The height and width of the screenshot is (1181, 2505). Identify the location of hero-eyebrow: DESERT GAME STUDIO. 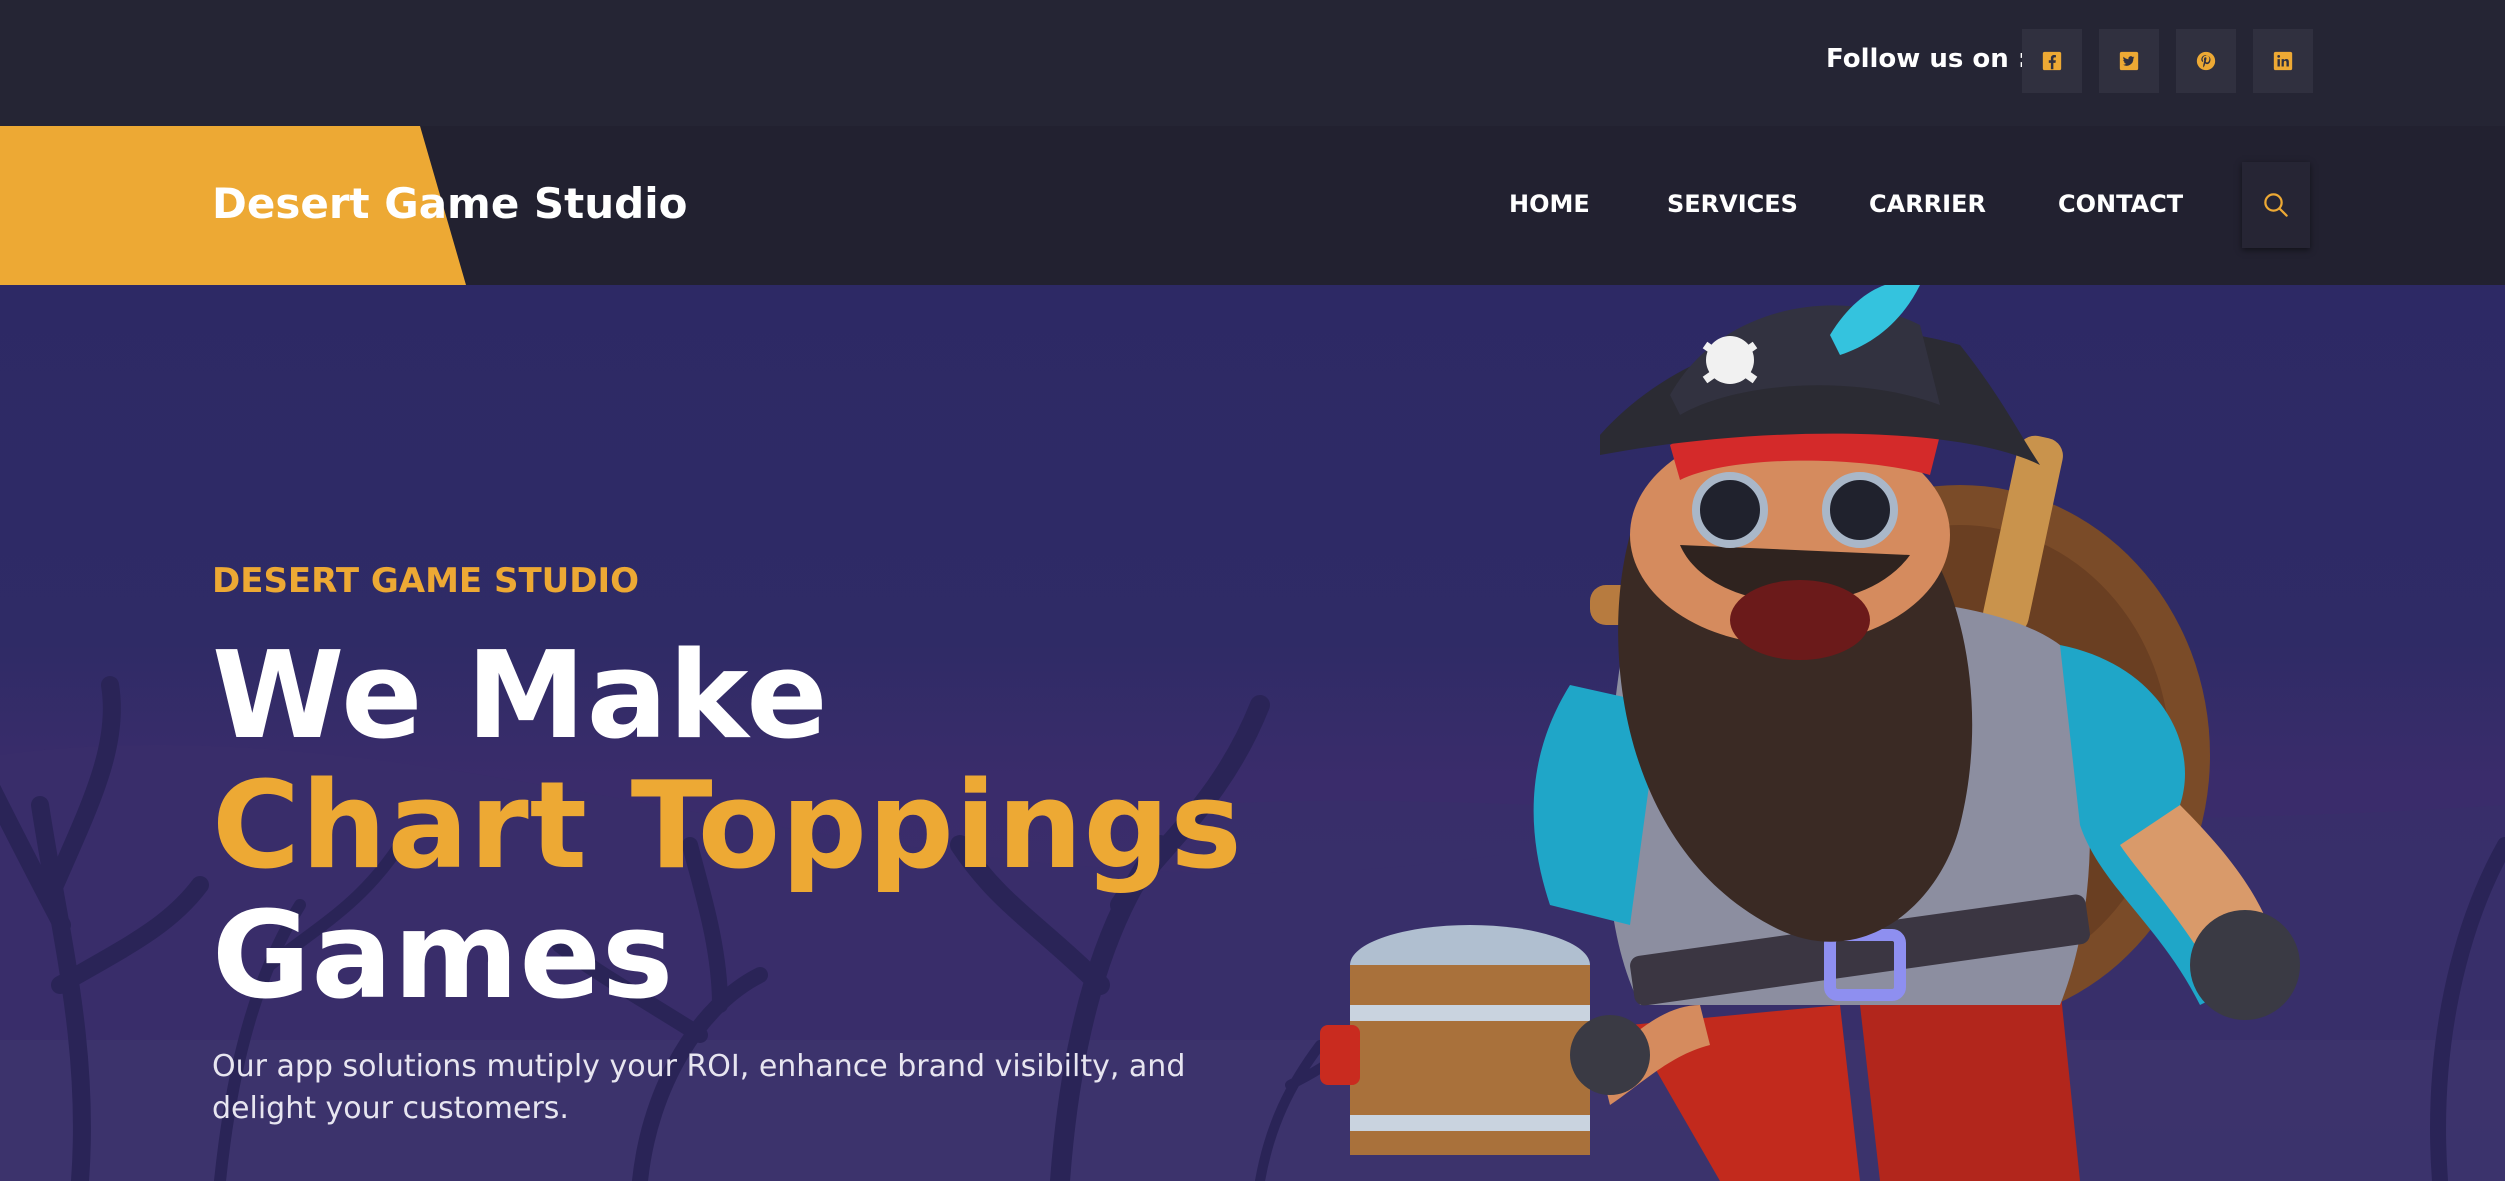
(426, 581).